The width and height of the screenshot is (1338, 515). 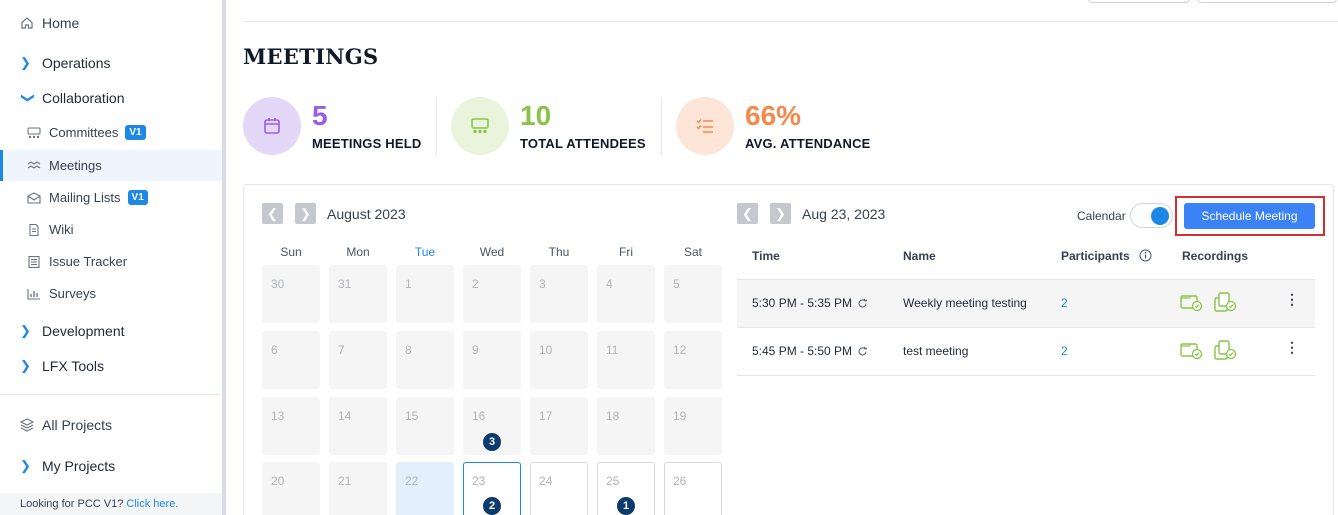 I want to click on sidebar-item-label: Wiki, so click(x=61, y=229).